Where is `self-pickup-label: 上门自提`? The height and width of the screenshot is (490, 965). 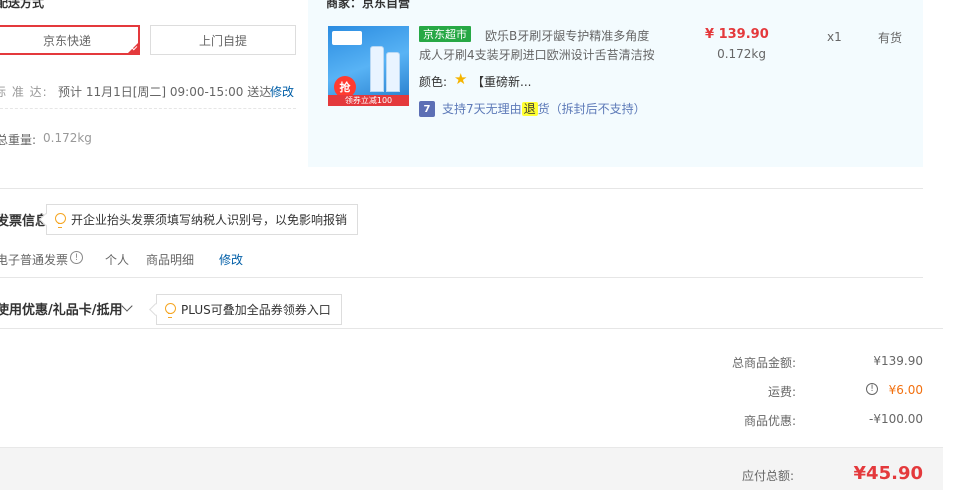
self-pickup-label: 上门自提 is located at coordinates (222, 40).